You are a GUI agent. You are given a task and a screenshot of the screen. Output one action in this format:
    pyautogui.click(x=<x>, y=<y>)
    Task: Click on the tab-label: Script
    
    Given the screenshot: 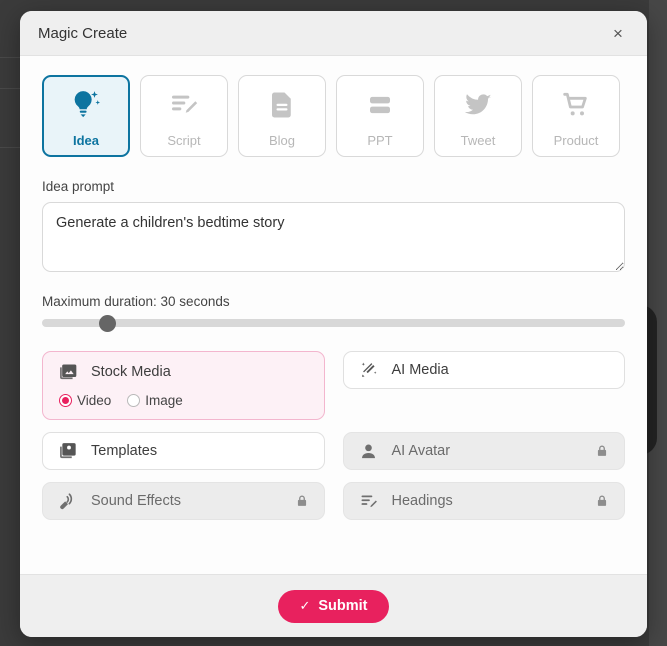 What is the action you would take?
    pyautogui.click(x=184, y=140)
    